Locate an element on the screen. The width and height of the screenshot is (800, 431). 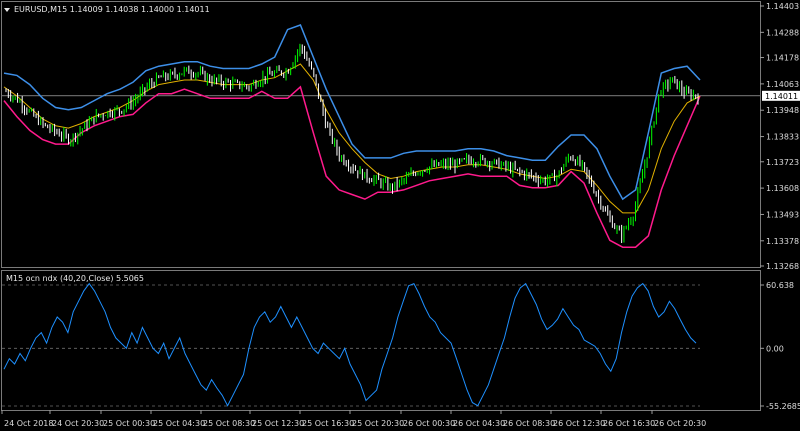
time-tick-label: 24 Oct 2018 is located at coordinates (28, 423).